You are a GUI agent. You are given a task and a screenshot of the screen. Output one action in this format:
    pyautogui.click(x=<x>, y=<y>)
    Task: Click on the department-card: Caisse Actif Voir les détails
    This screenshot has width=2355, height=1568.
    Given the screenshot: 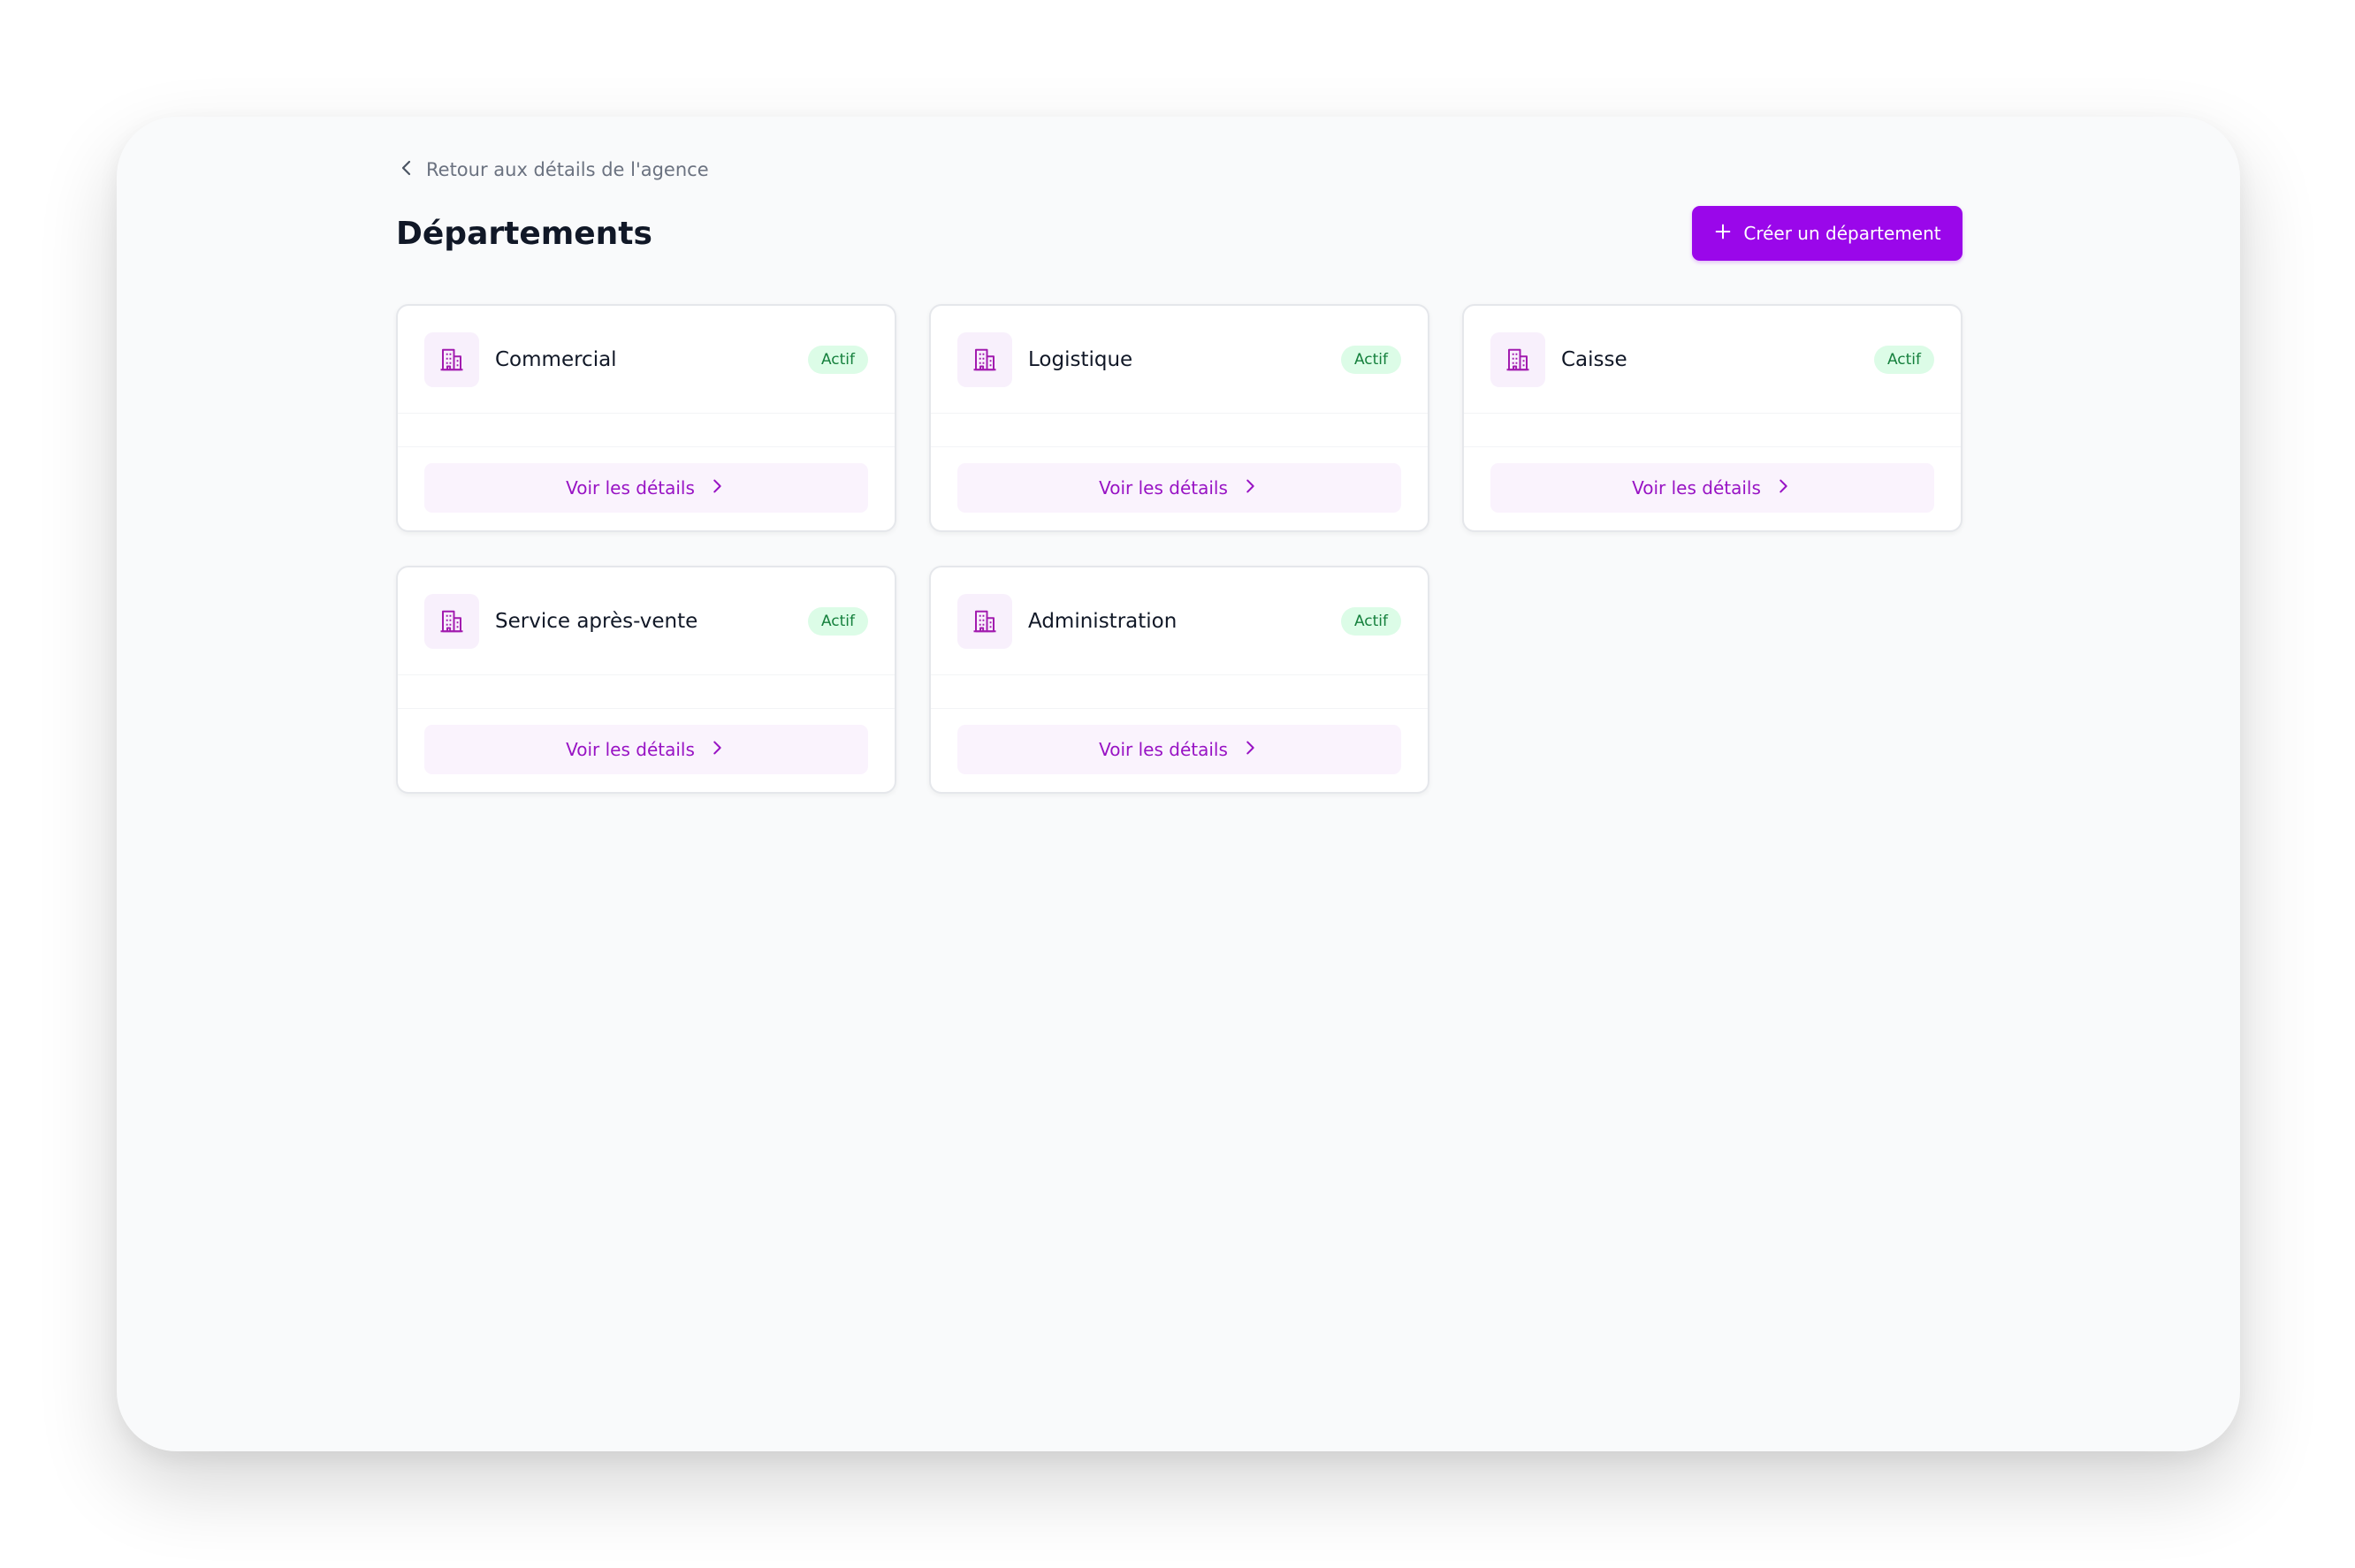 What is the action you would take?
    pyautogui.click(x=1712, y=418)
    